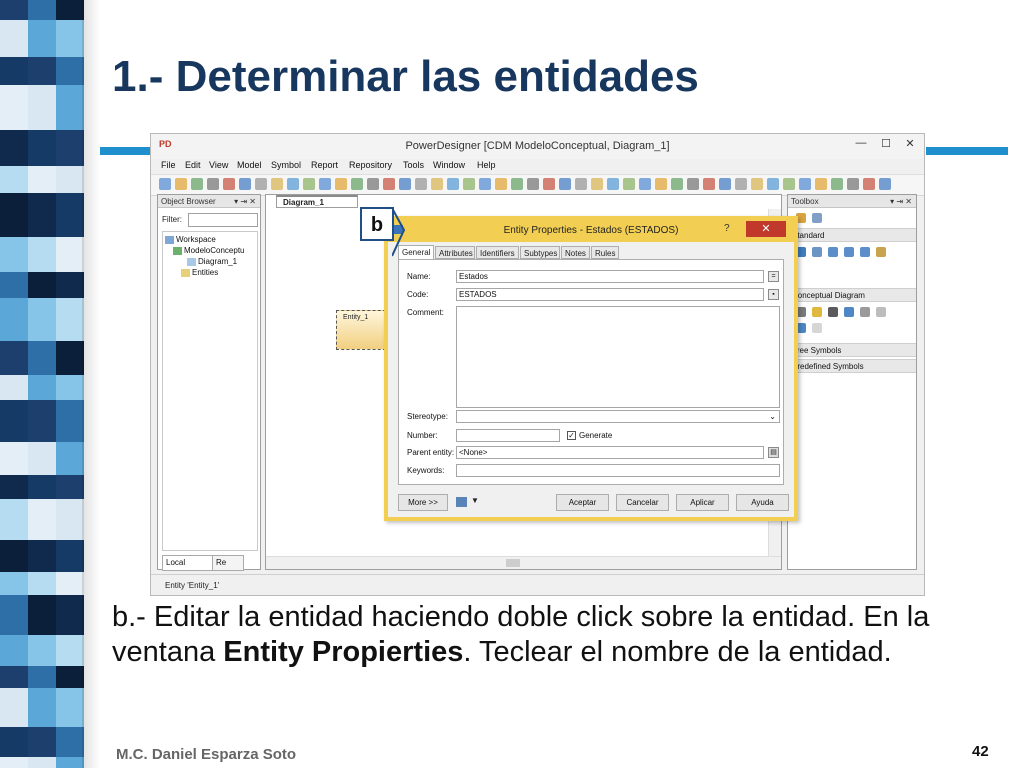 The width and height of the screenshot is (1024, 768). Describe the element at coordinates (189, 563) in the screenshot. I see `tab-local: Local` at that location.